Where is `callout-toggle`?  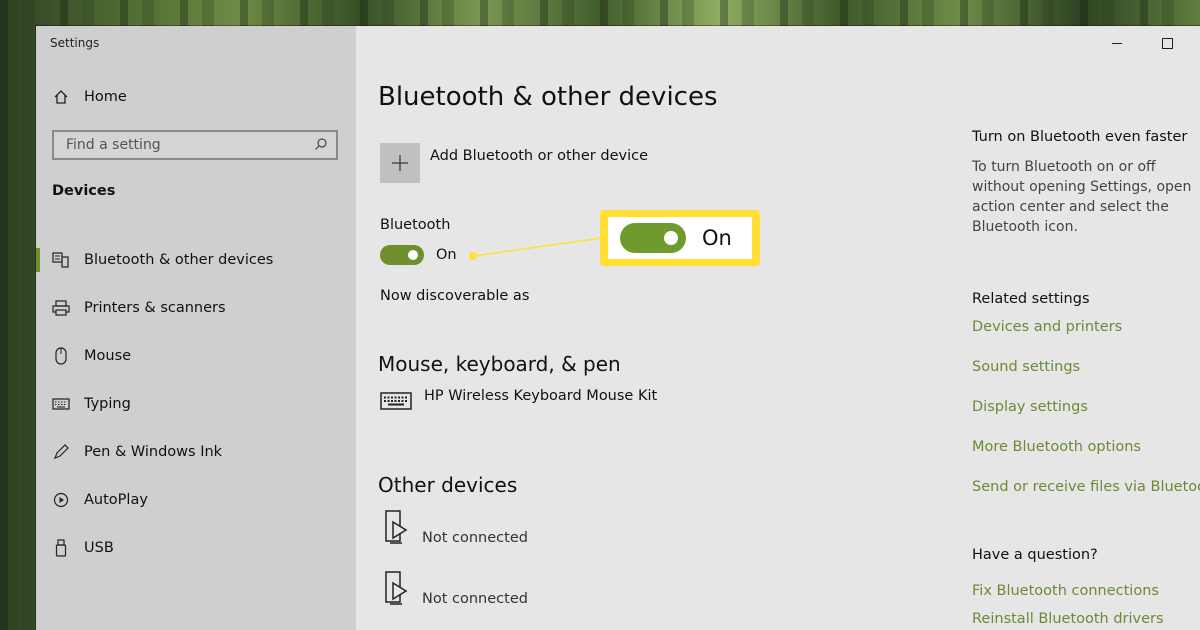
callout-toggle is located at coordinates (653, 238).